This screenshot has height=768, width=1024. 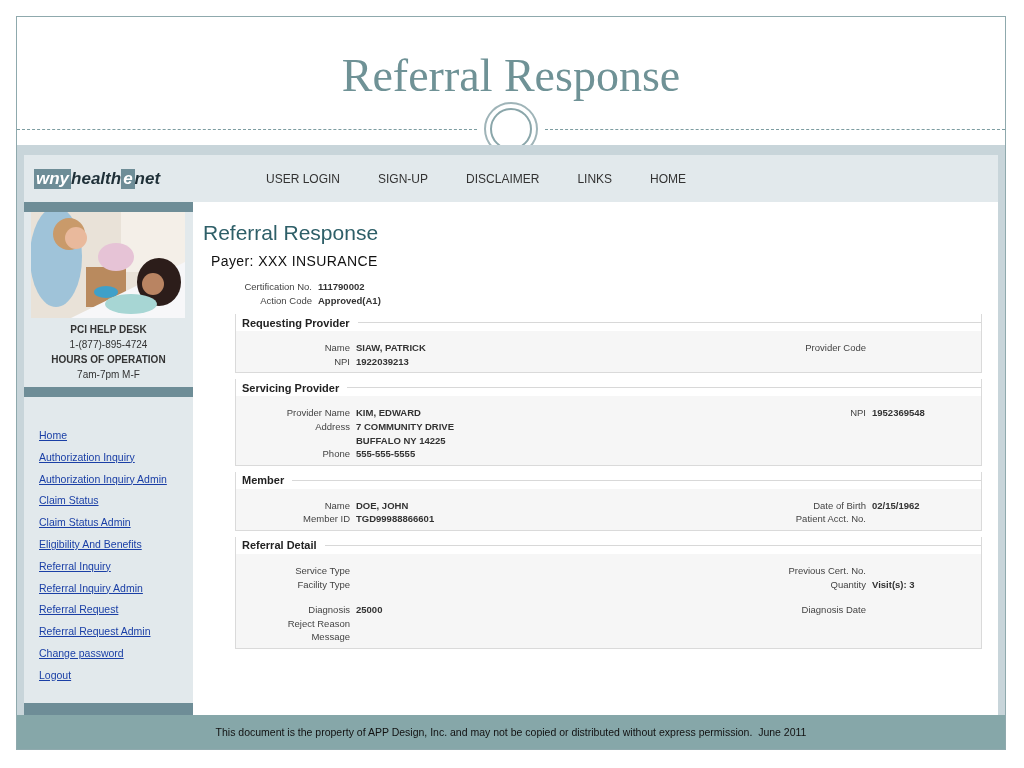 I want to click on sidebar-link: Authorization Inquiry, so click(x=87, y=456).